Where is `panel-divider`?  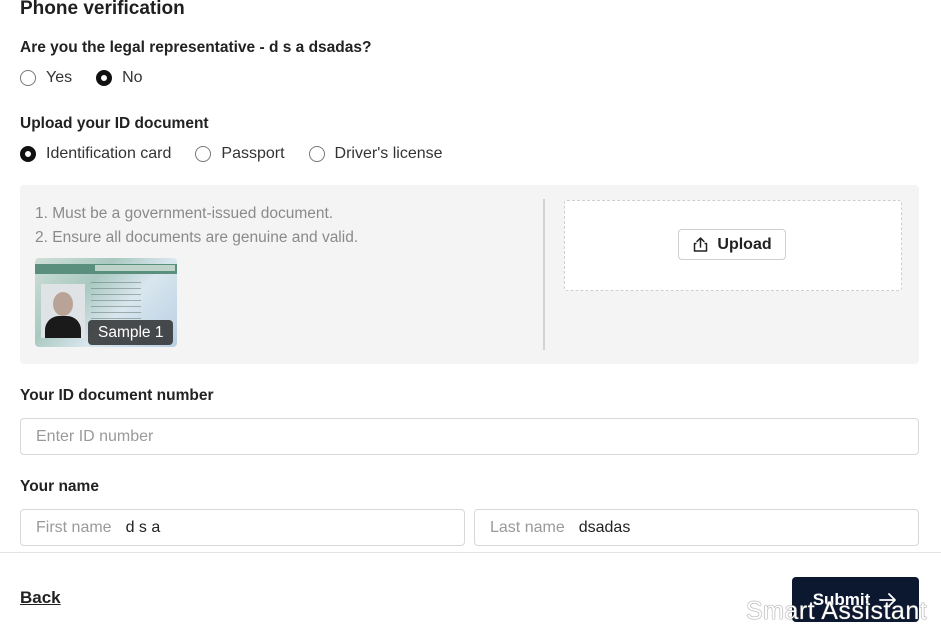 panel-divider is located at coordinates (544, 274).